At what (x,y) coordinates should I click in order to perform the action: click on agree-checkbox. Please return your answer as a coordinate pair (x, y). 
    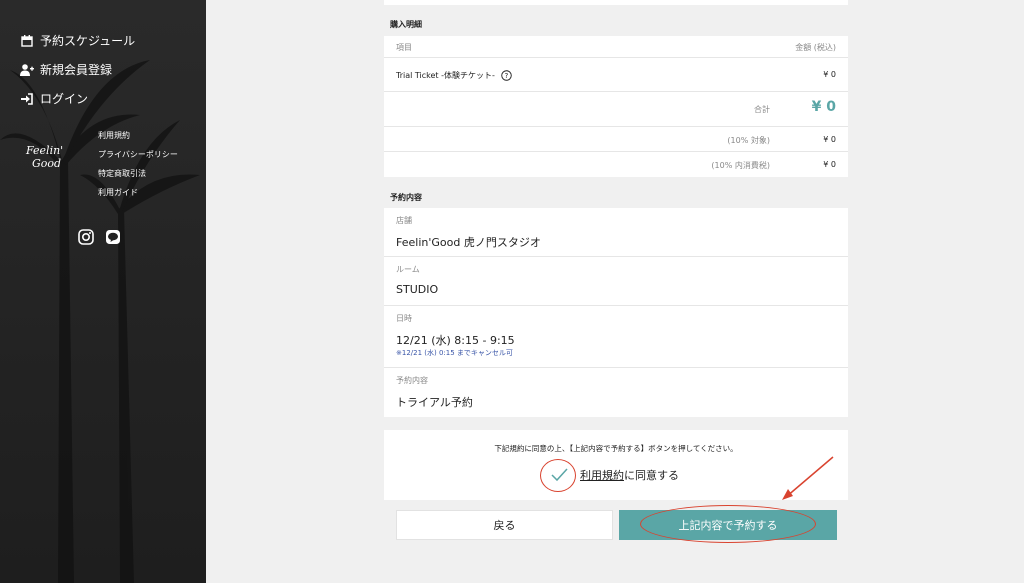
    Looking at the image, I should click on (559, 475).